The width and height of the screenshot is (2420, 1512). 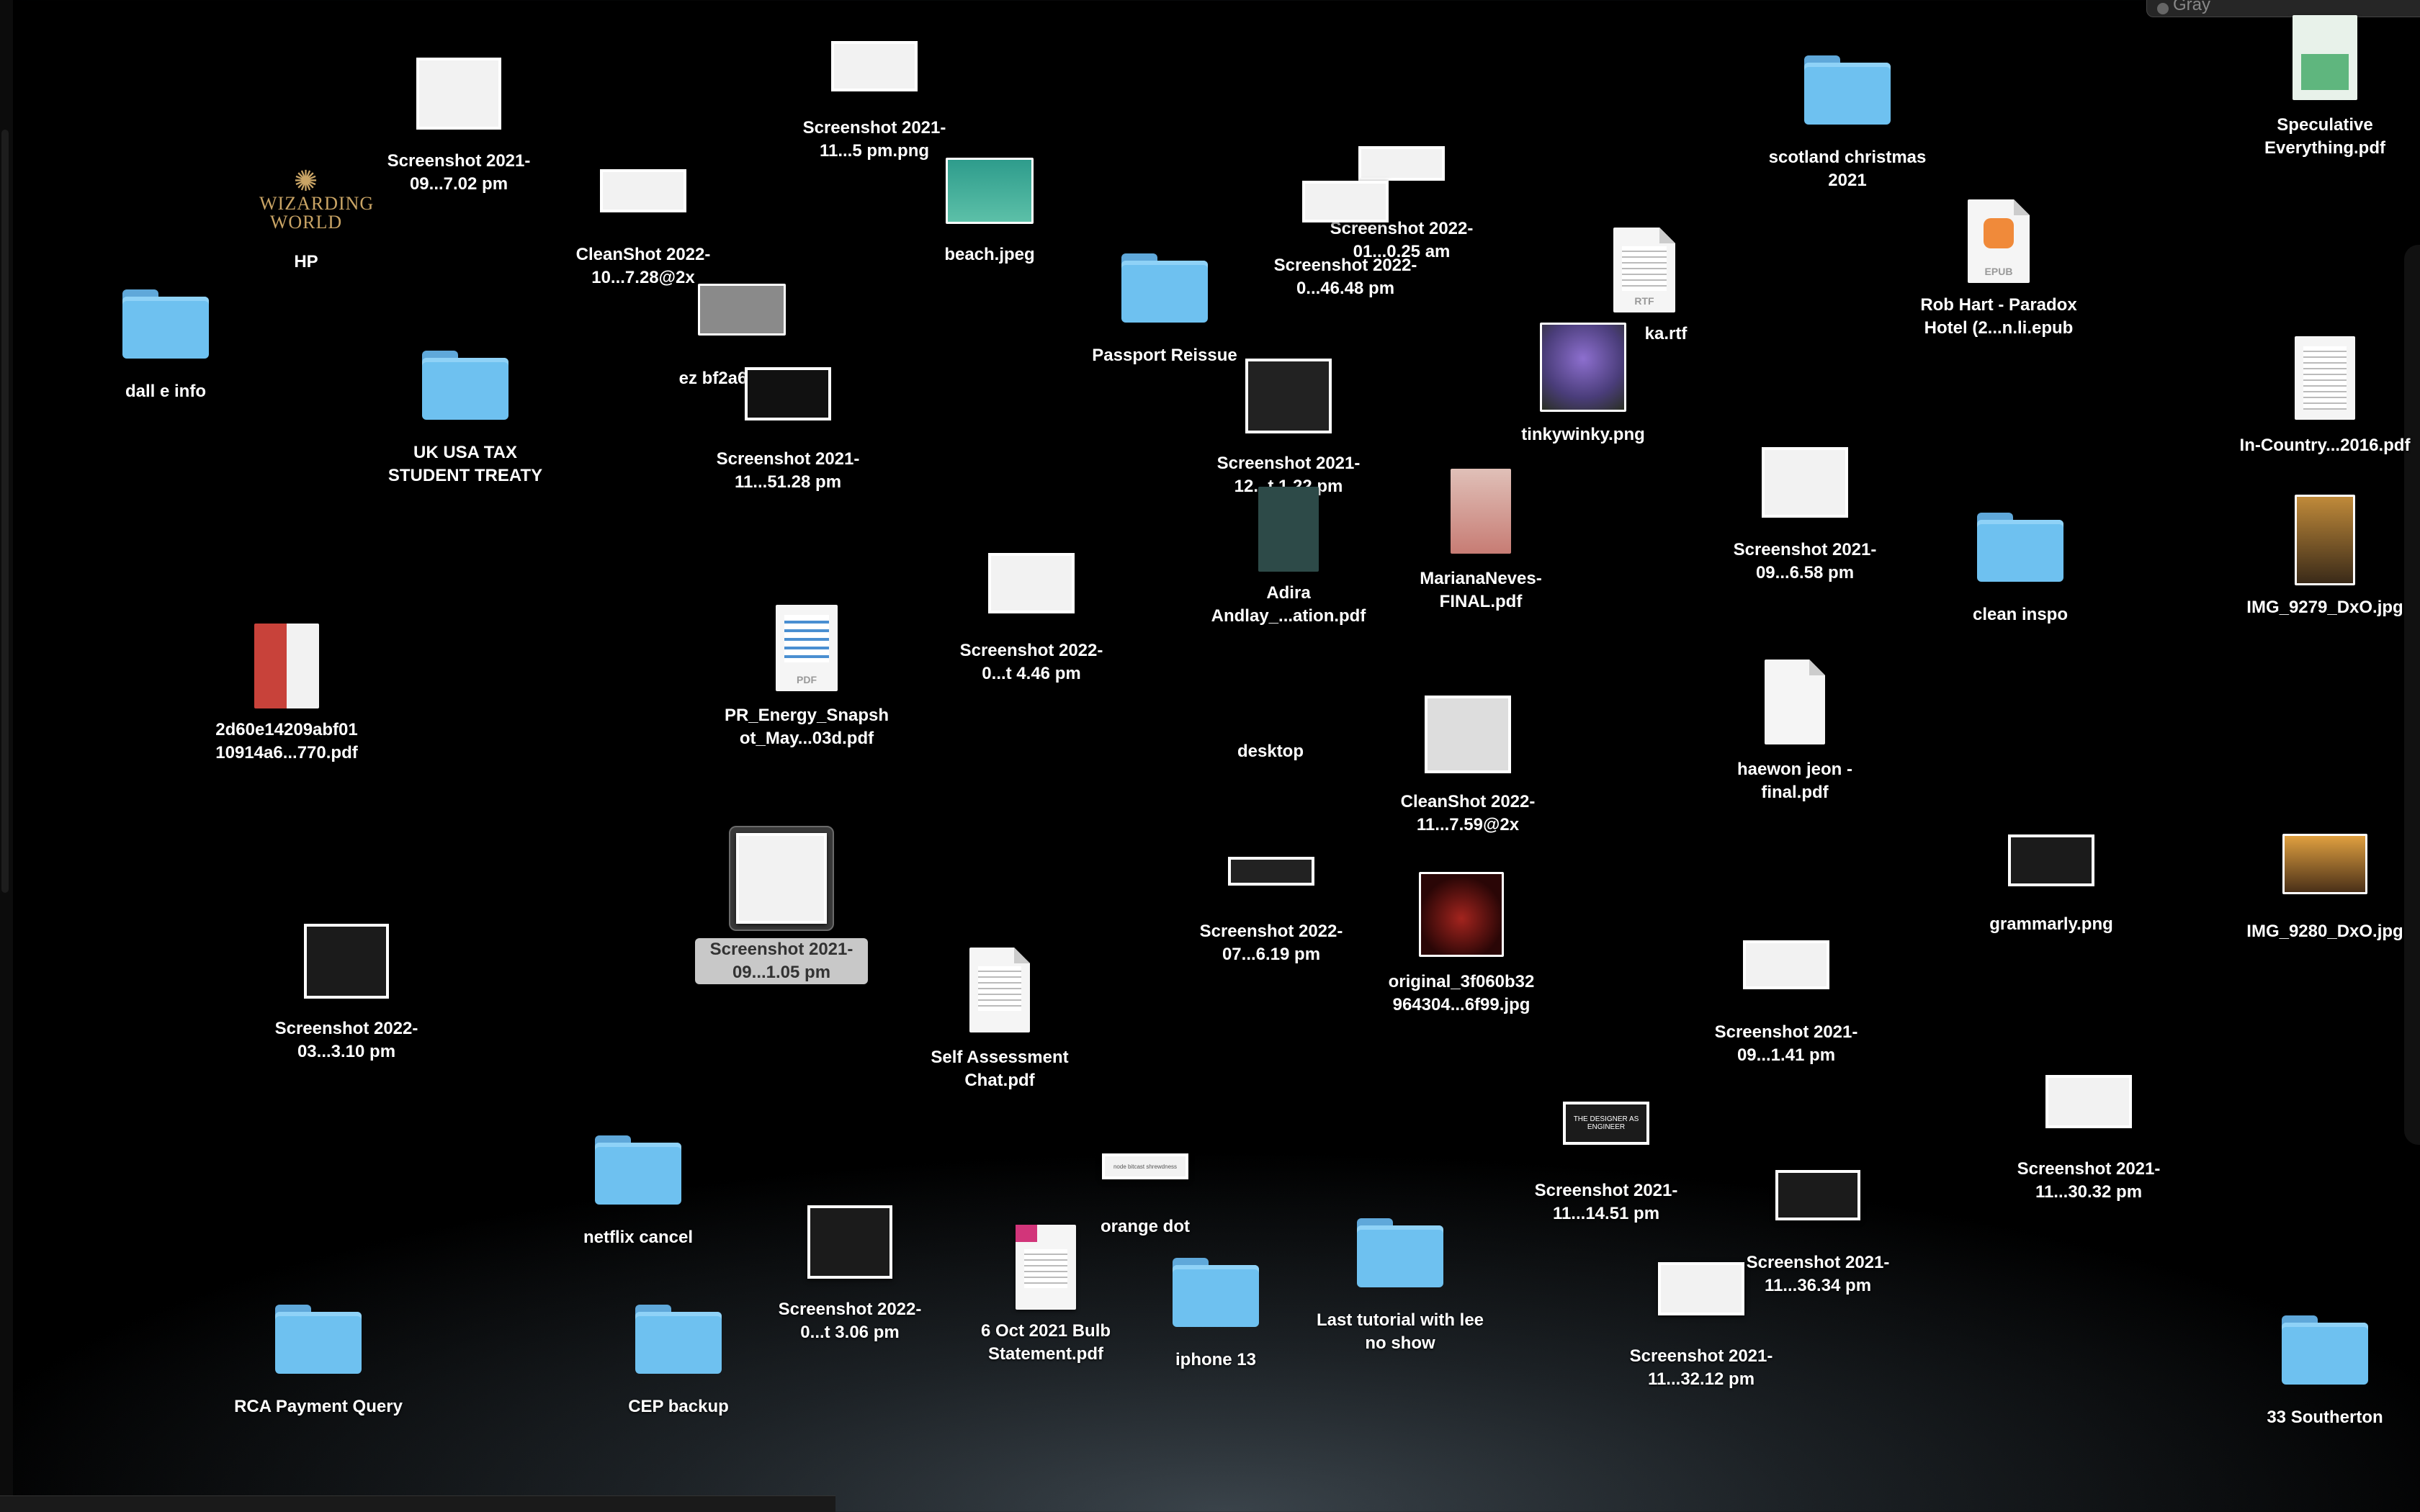 What do you see at coordinates (2051, 924) in the screenshot?
I see `item-label: grammarly.png` at bounding box center [2051, 924].